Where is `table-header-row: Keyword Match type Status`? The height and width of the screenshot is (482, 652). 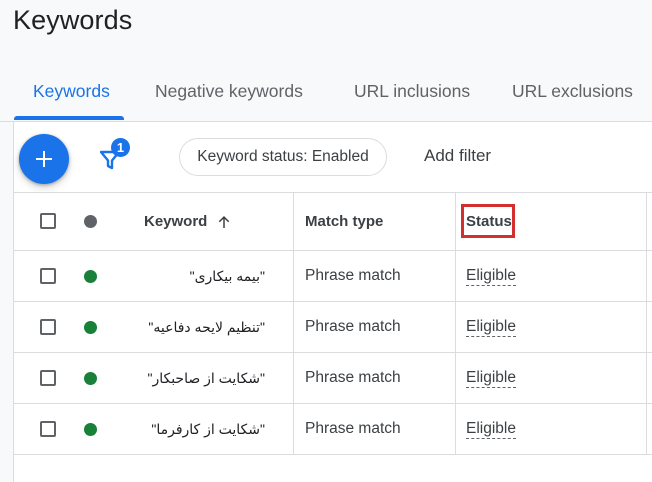
table-header-row: Keyword Match type Status is located at coordinates (333, 222).